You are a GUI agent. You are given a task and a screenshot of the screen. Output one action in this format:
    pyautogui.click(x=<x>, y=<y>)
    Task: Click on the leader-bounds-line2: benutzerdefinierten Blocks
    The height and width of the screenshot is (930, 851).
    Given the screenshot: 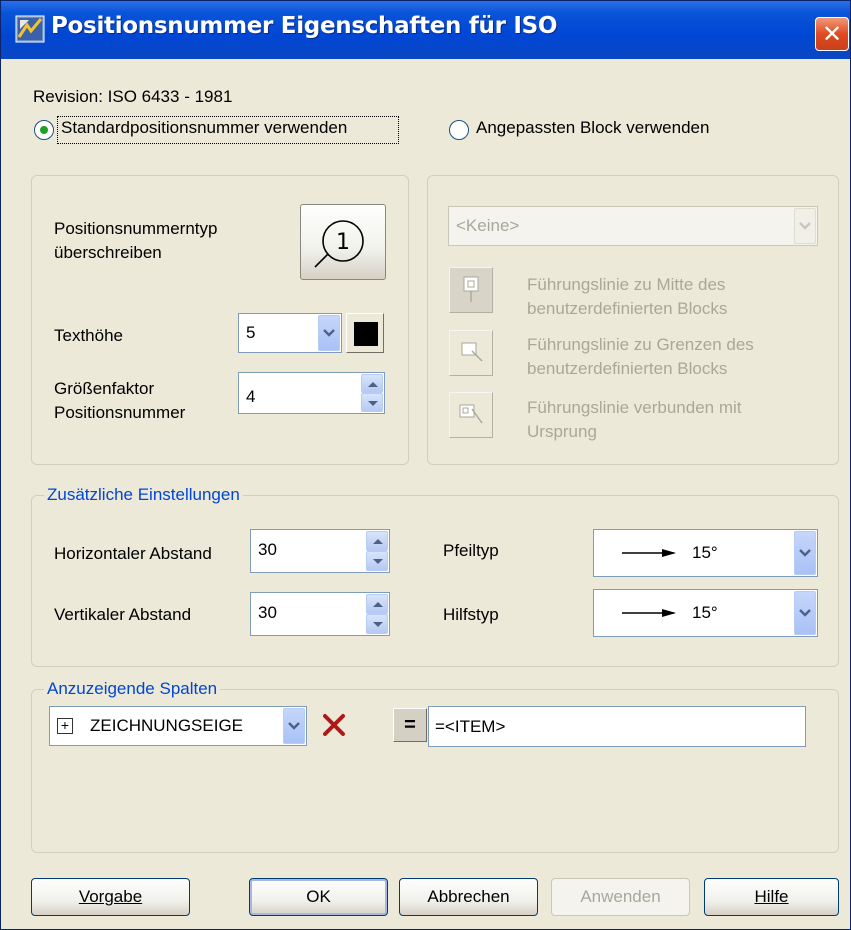 What is the action you would take?
    pyautogui.click(x=627, y=368)
    